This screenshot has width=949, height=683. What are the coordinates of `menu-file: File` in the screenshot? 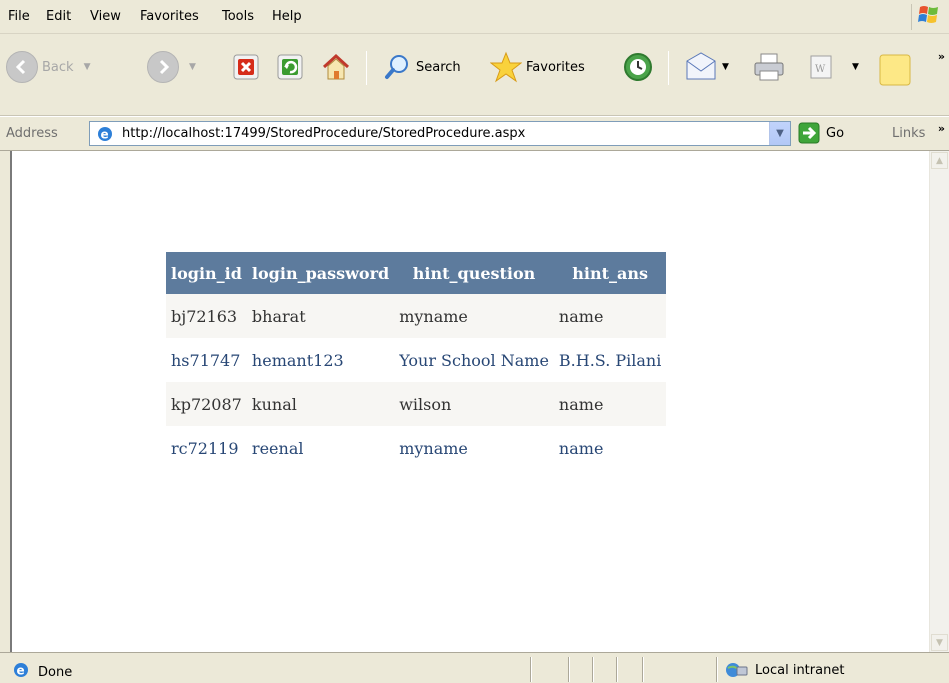 It's located at (19, 16).